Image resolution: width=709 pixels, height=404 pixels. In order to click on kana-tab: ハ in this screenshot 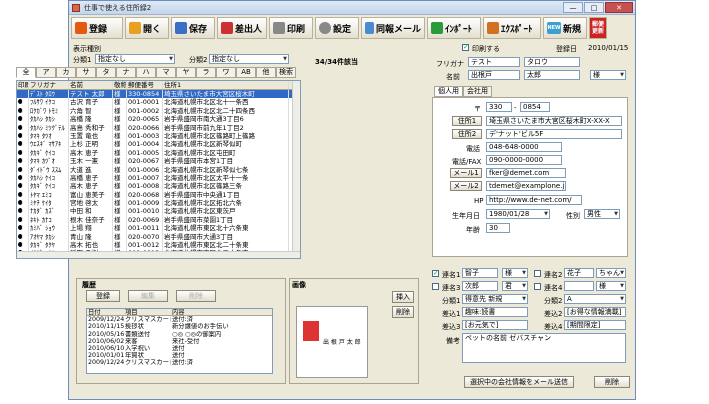, I will do `click(146, 72)`.